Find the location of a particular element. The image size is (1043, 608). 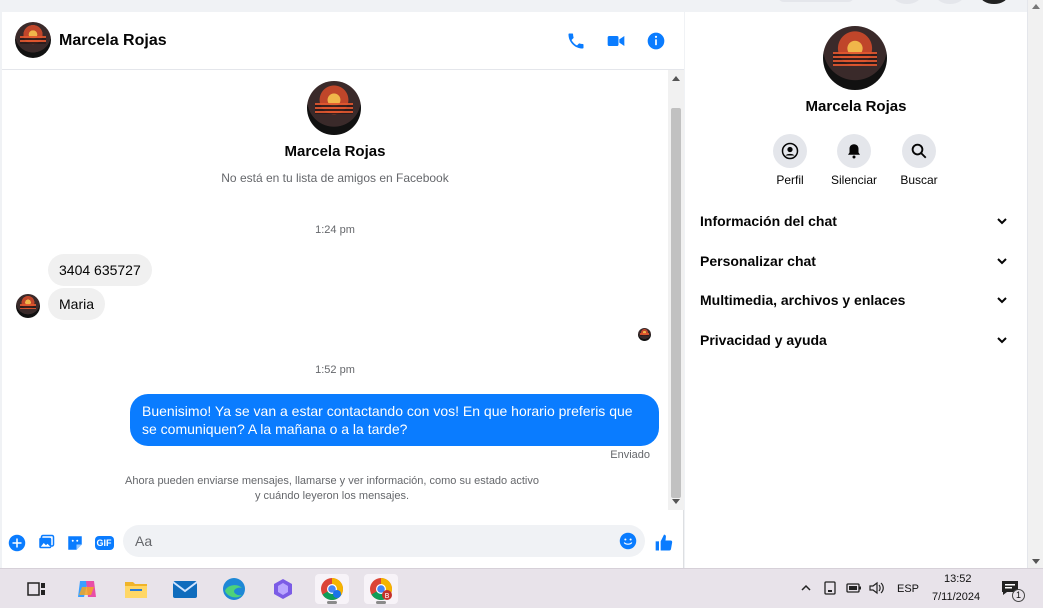

seen-indicator-avatar is located at coordinates (644, 334).